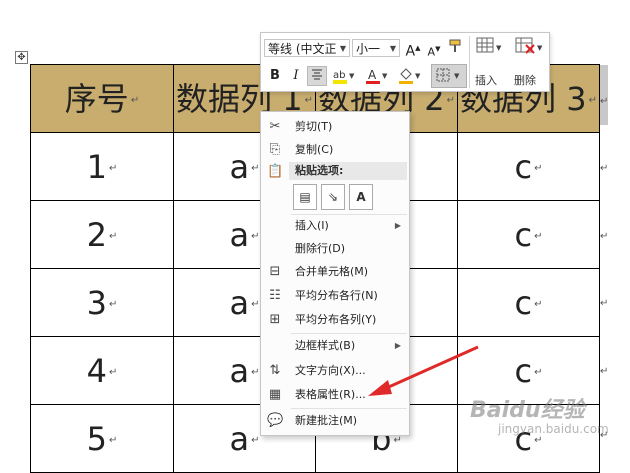 The height and width of the screenshot is (473, 630). What do you see at coordinates (423, 370) in the screenshot?
I see `annotation-arrow` at bounding box center [423, 370].